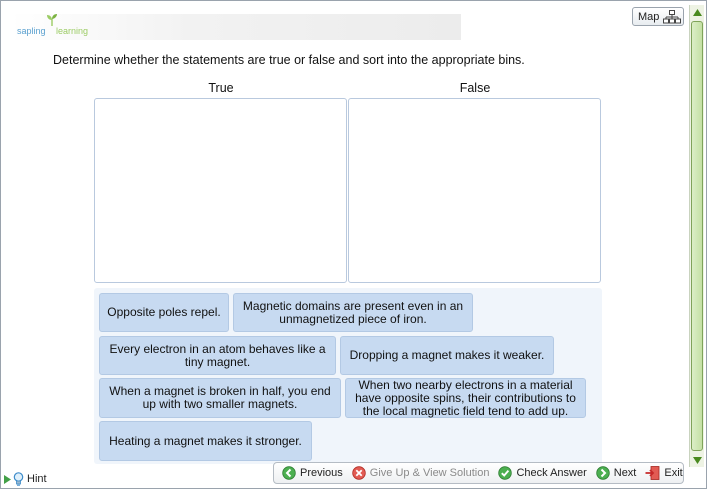 This screenshot has height=489, width=707. What do you see at coordinates (505, 473) in the screenshot?
I see `check-icon` at bounding box center [505, 473].